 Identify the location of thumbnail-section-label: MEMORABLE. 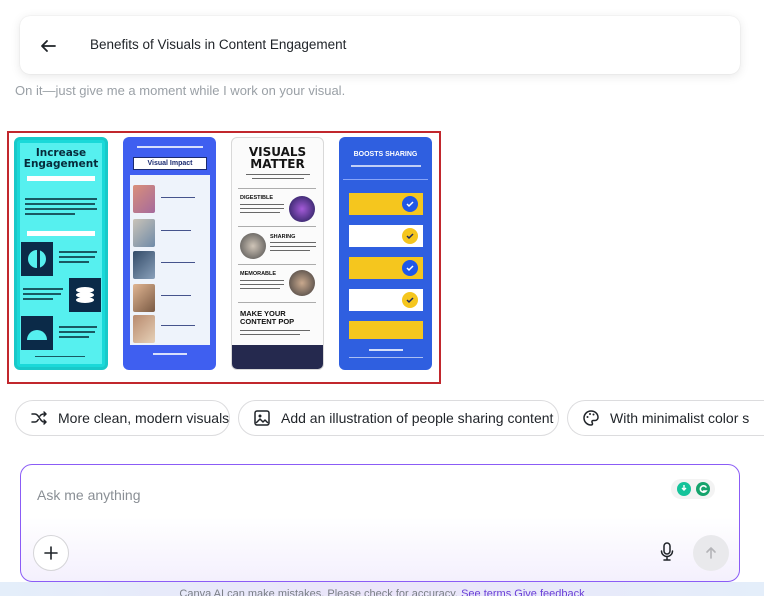
(258, 274).